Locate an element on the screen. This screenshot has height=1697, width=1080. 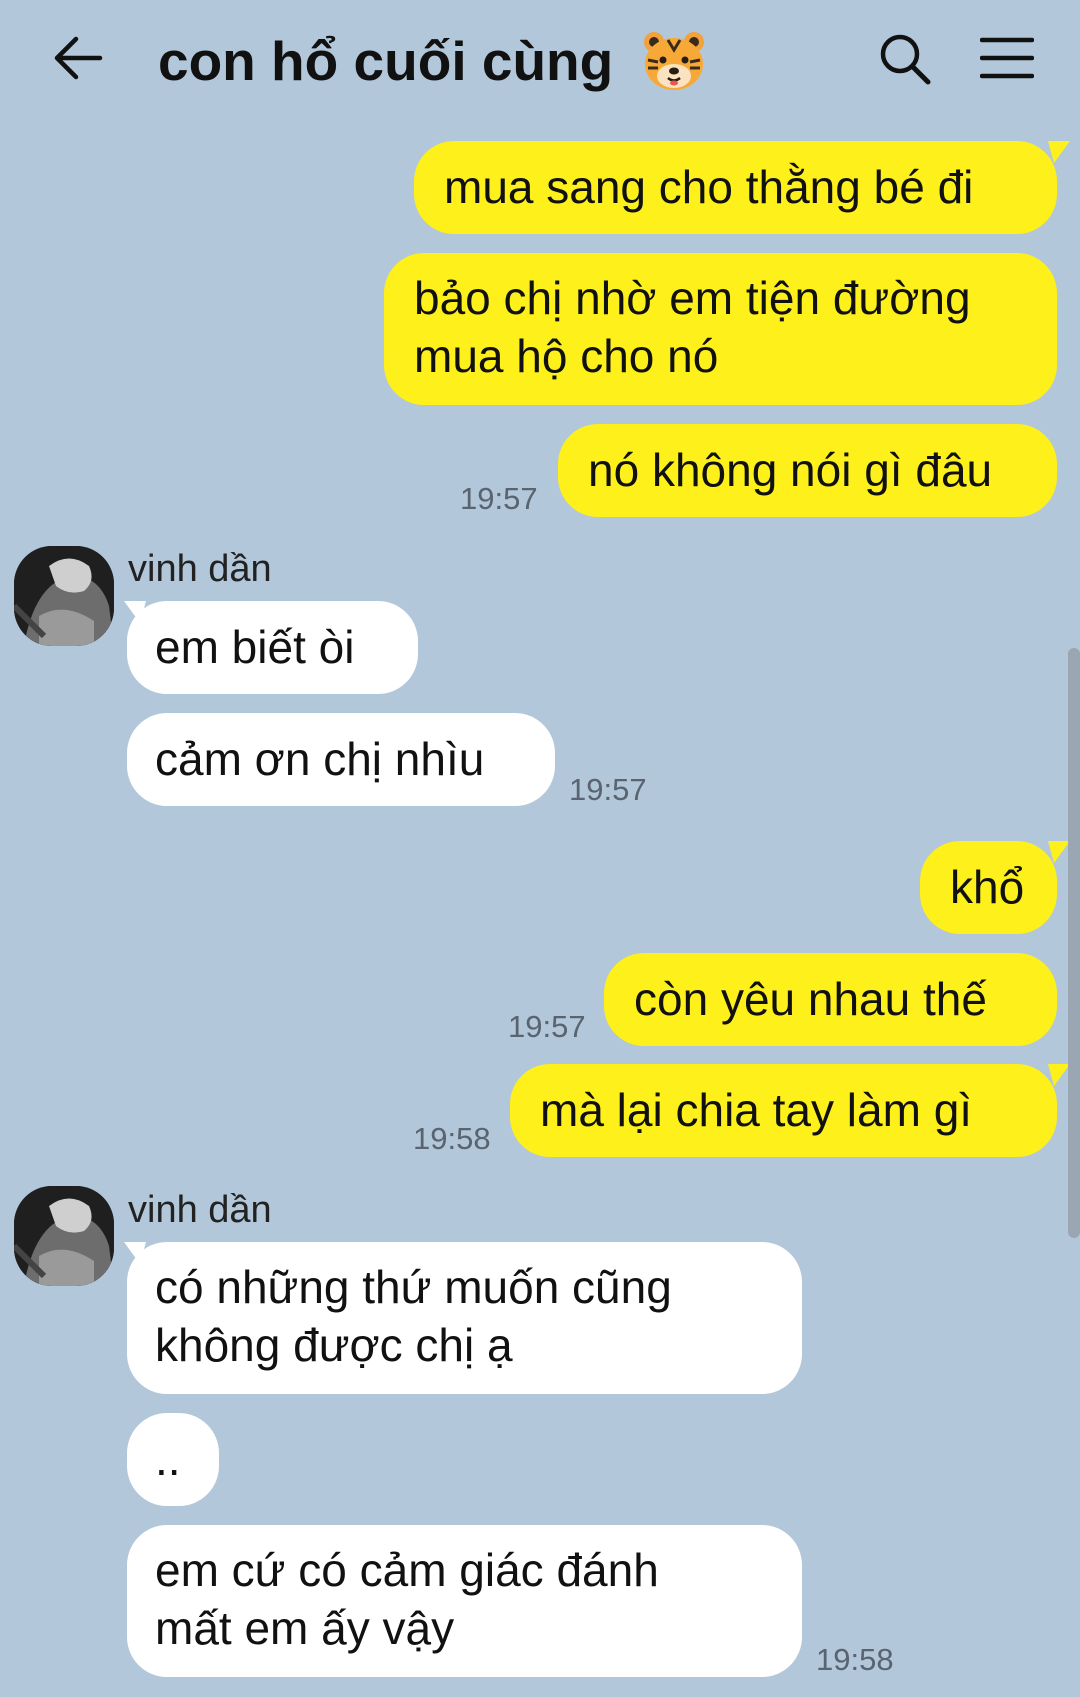
message-text: không được chị ạ is located at coordinates (334, 1345).